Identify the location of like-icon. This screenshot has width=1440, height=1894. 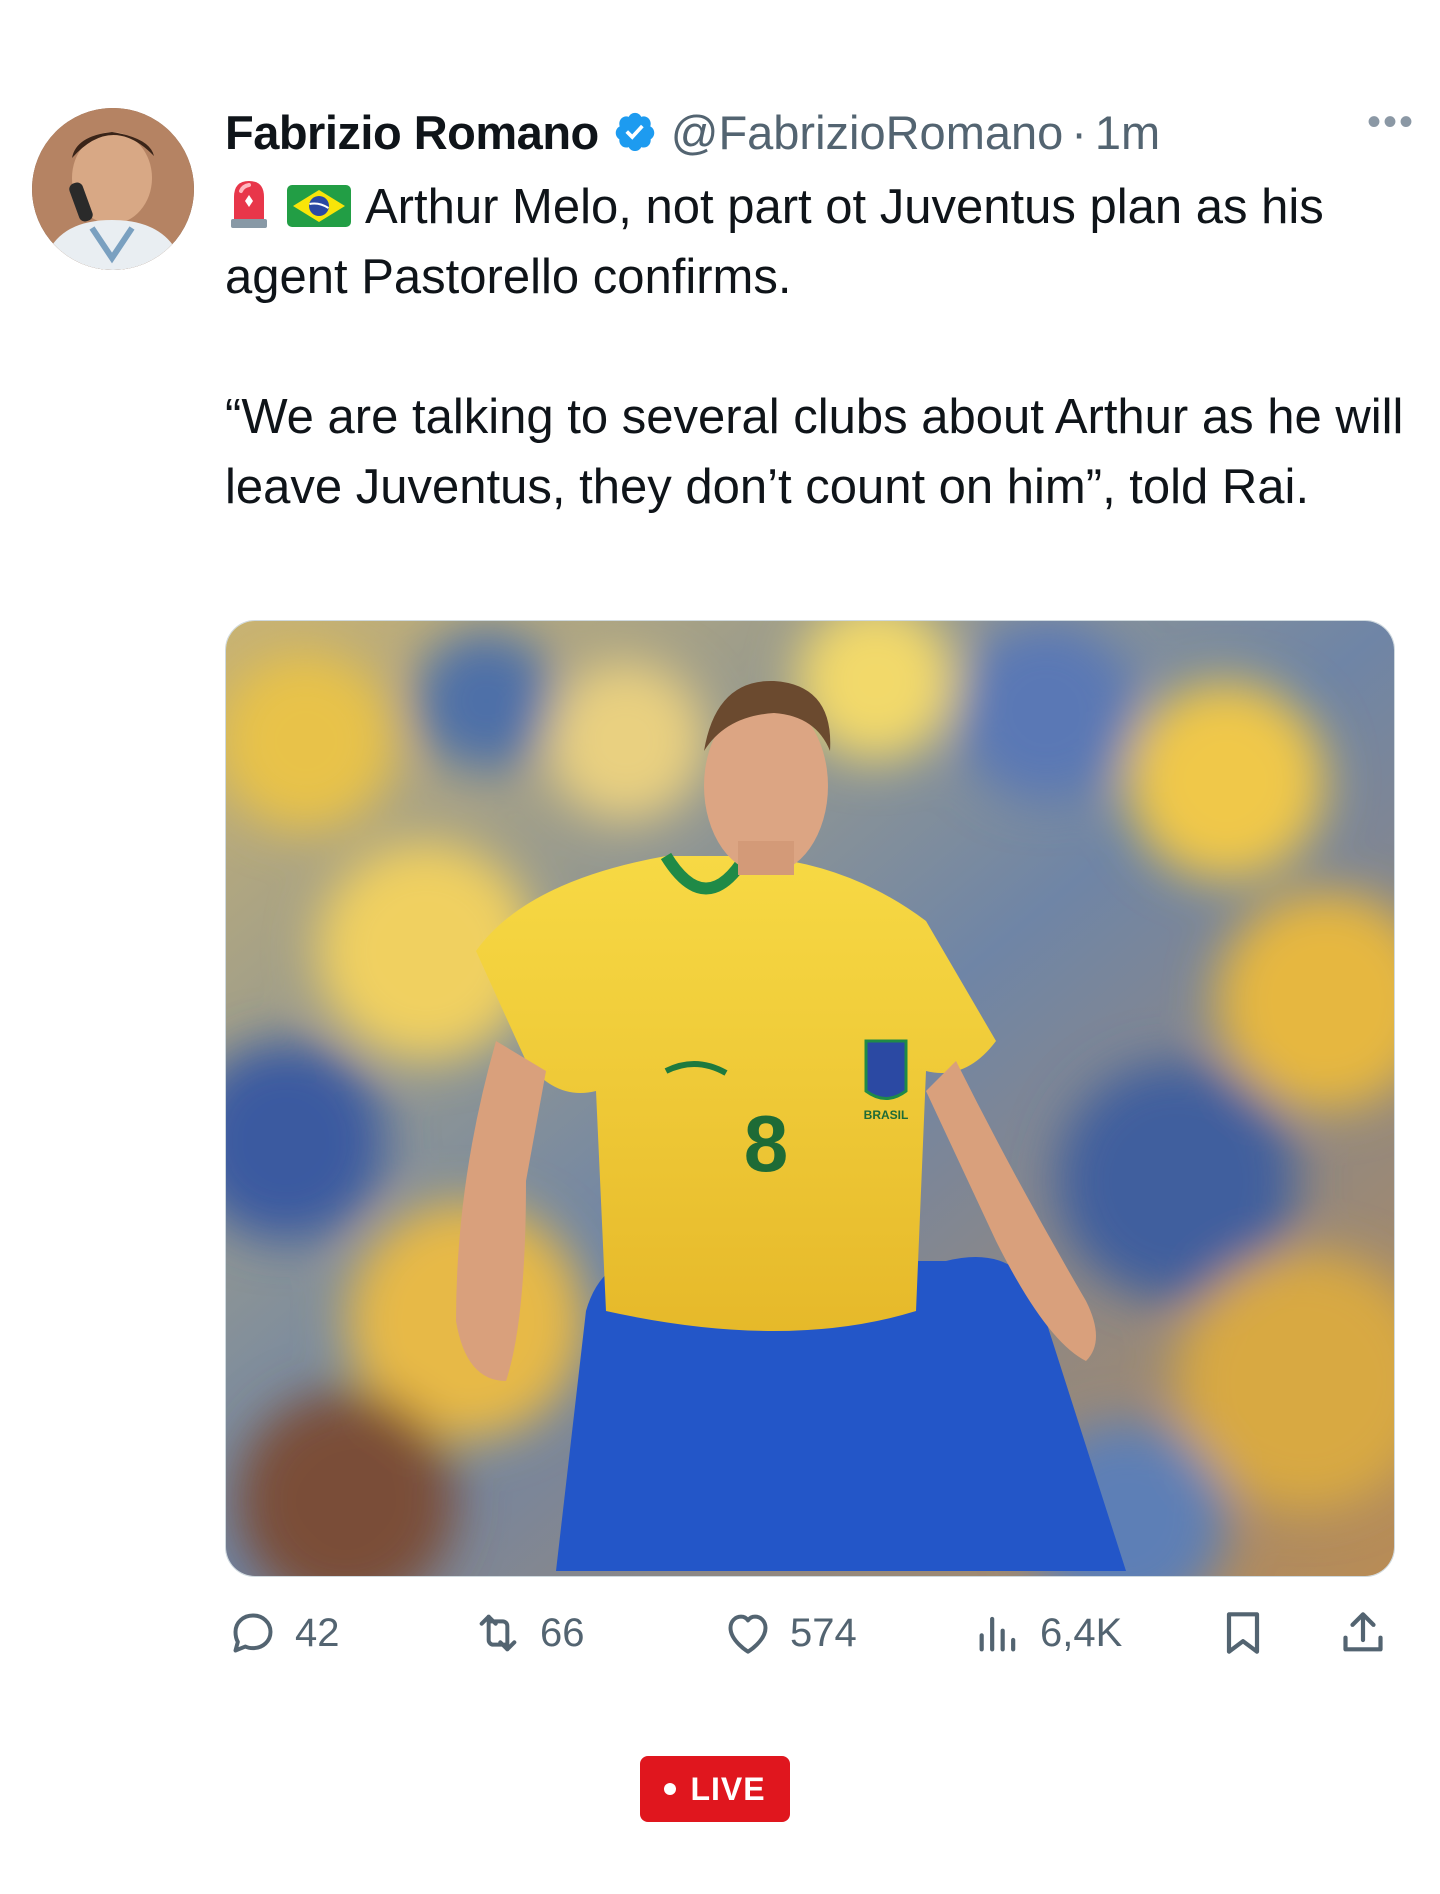
(748, 1634).